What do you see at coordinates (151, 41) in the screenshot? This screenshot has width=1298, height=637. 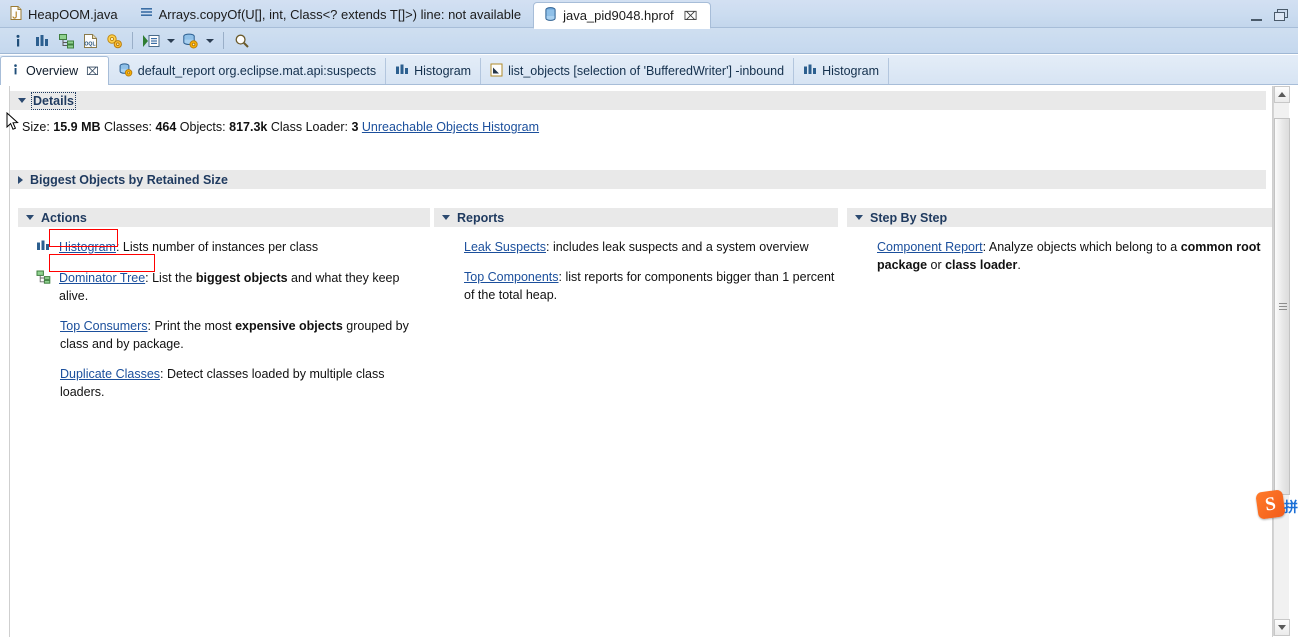 I see `run-expert-system-icon` at bounding box center [151, 41].